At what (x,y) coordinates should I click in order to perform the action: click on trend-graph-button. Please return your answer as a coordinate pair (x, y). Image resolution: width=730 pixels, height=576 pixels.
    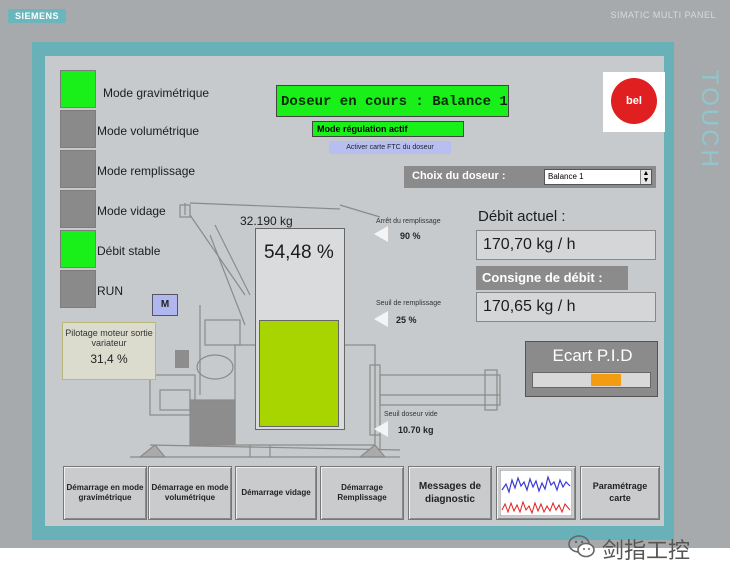
    Looking at the image, I should click on (536, 493).